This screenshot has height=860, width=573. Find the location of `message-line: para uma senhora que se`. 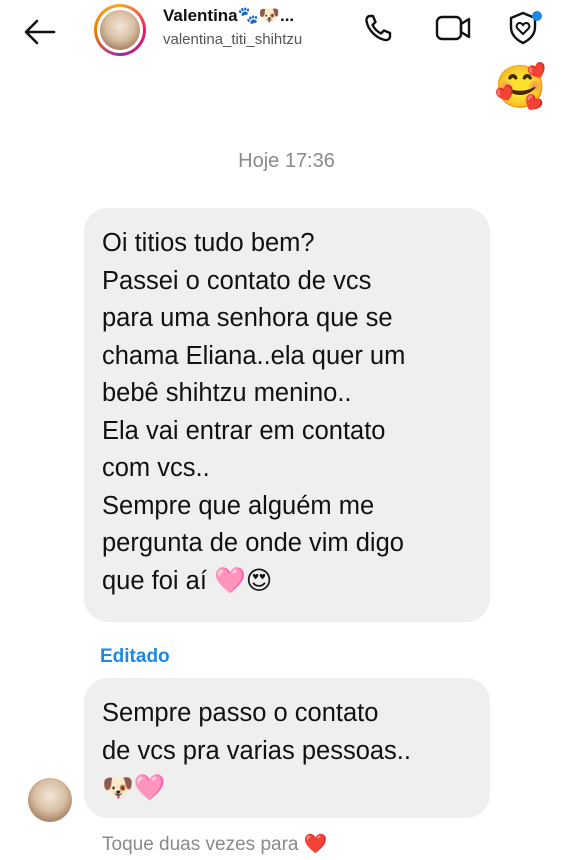

message-line: para uma senhora que se is located at coordinates (247, 318).